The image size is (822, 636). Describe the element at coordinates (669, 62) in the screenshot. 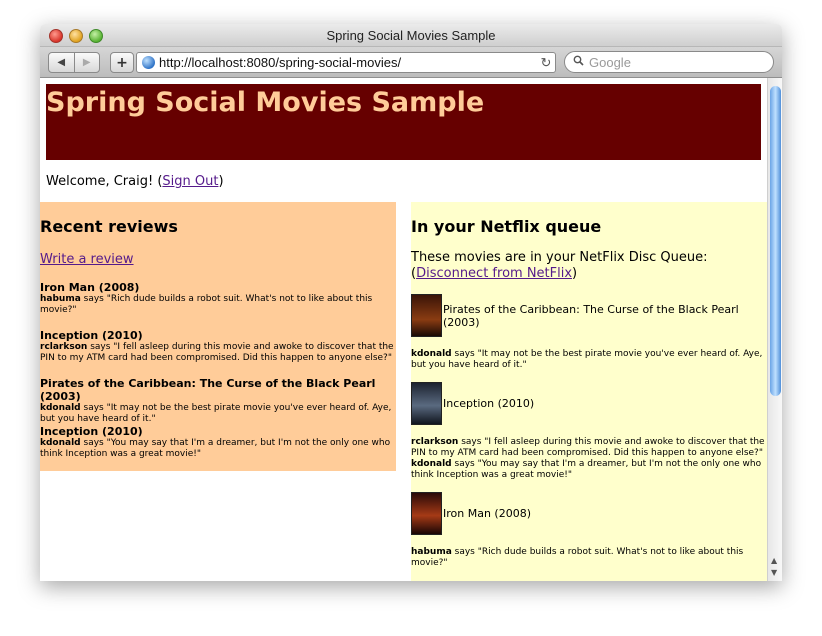

I see `search-field: Google` at that location.